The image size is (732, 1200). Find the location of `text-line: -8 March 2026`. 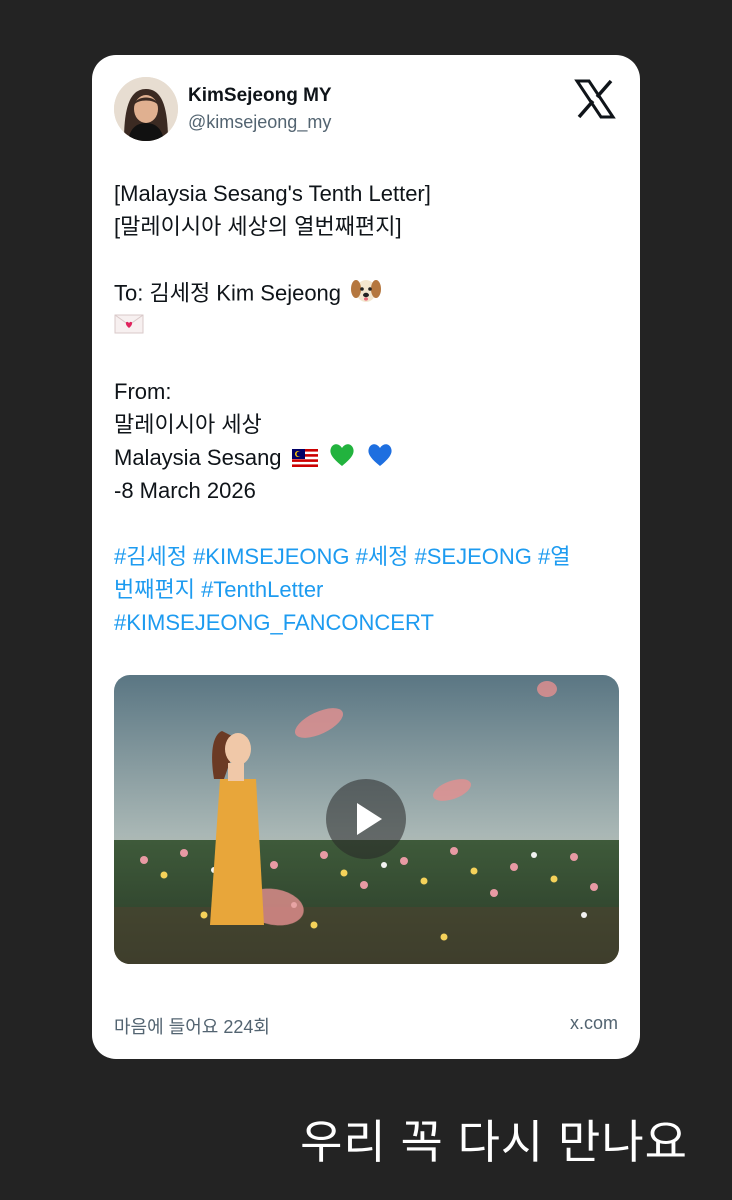

text-line: -8 March 2026 is located at coordinates (185, 490).